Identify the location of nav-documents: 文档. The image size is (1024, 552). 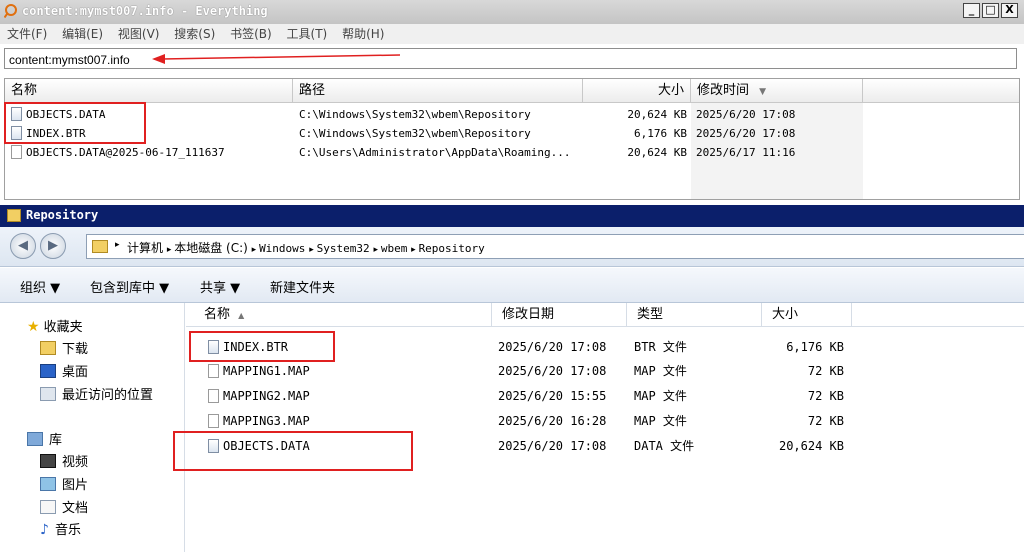
(64, 506).